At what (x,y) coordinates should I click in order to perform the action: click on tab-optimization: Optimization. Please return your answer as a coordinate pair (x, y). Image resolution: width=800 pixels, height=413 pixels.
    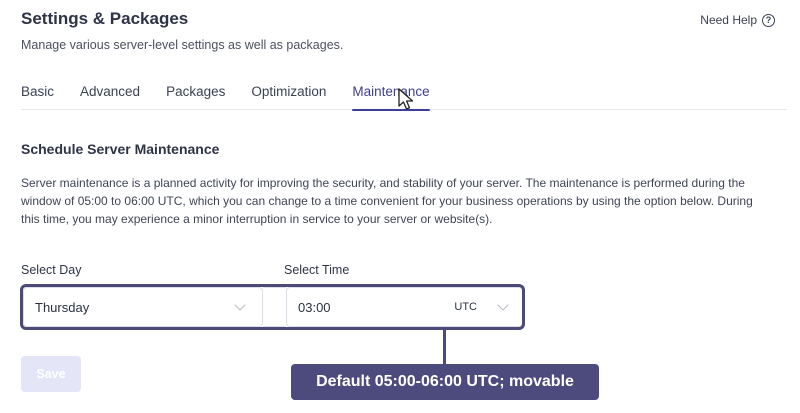
    Looking at the image, I should click on (288, 96).